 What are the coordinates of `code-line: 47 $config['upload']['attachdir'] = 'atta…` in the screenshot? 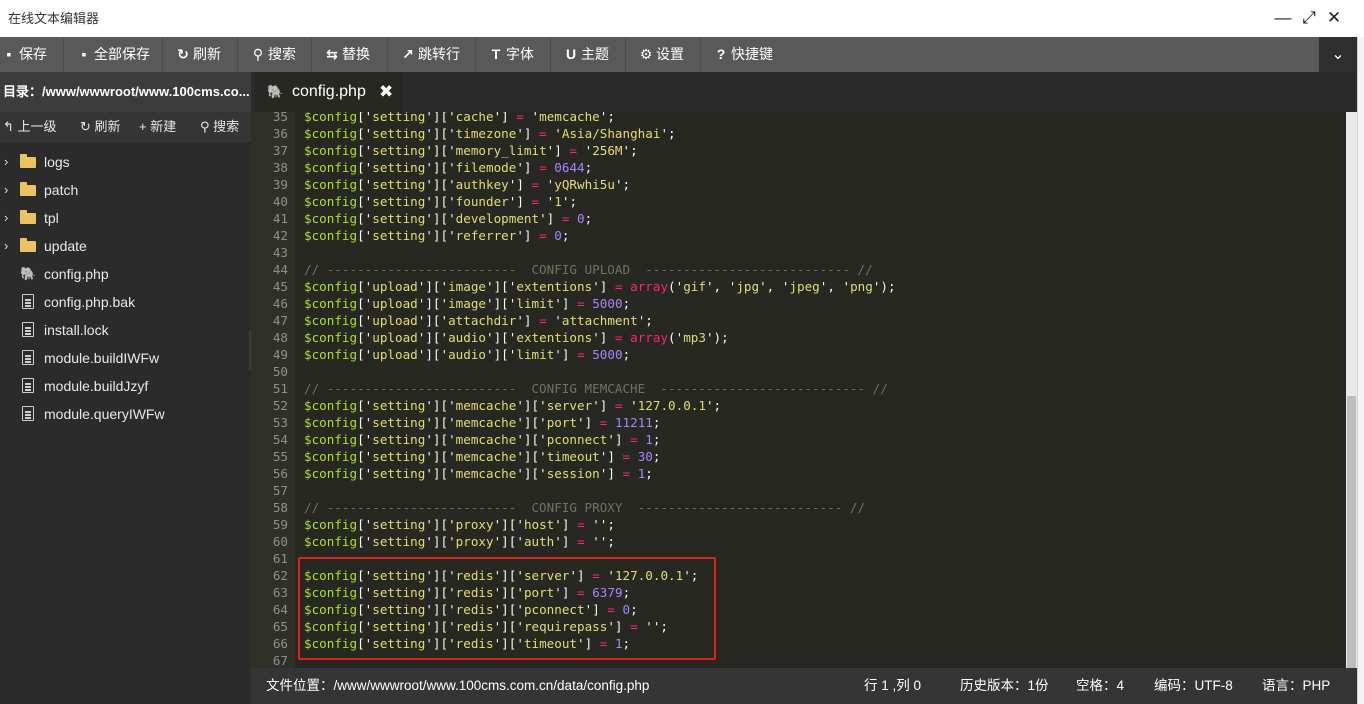 It's located at (798, 320).